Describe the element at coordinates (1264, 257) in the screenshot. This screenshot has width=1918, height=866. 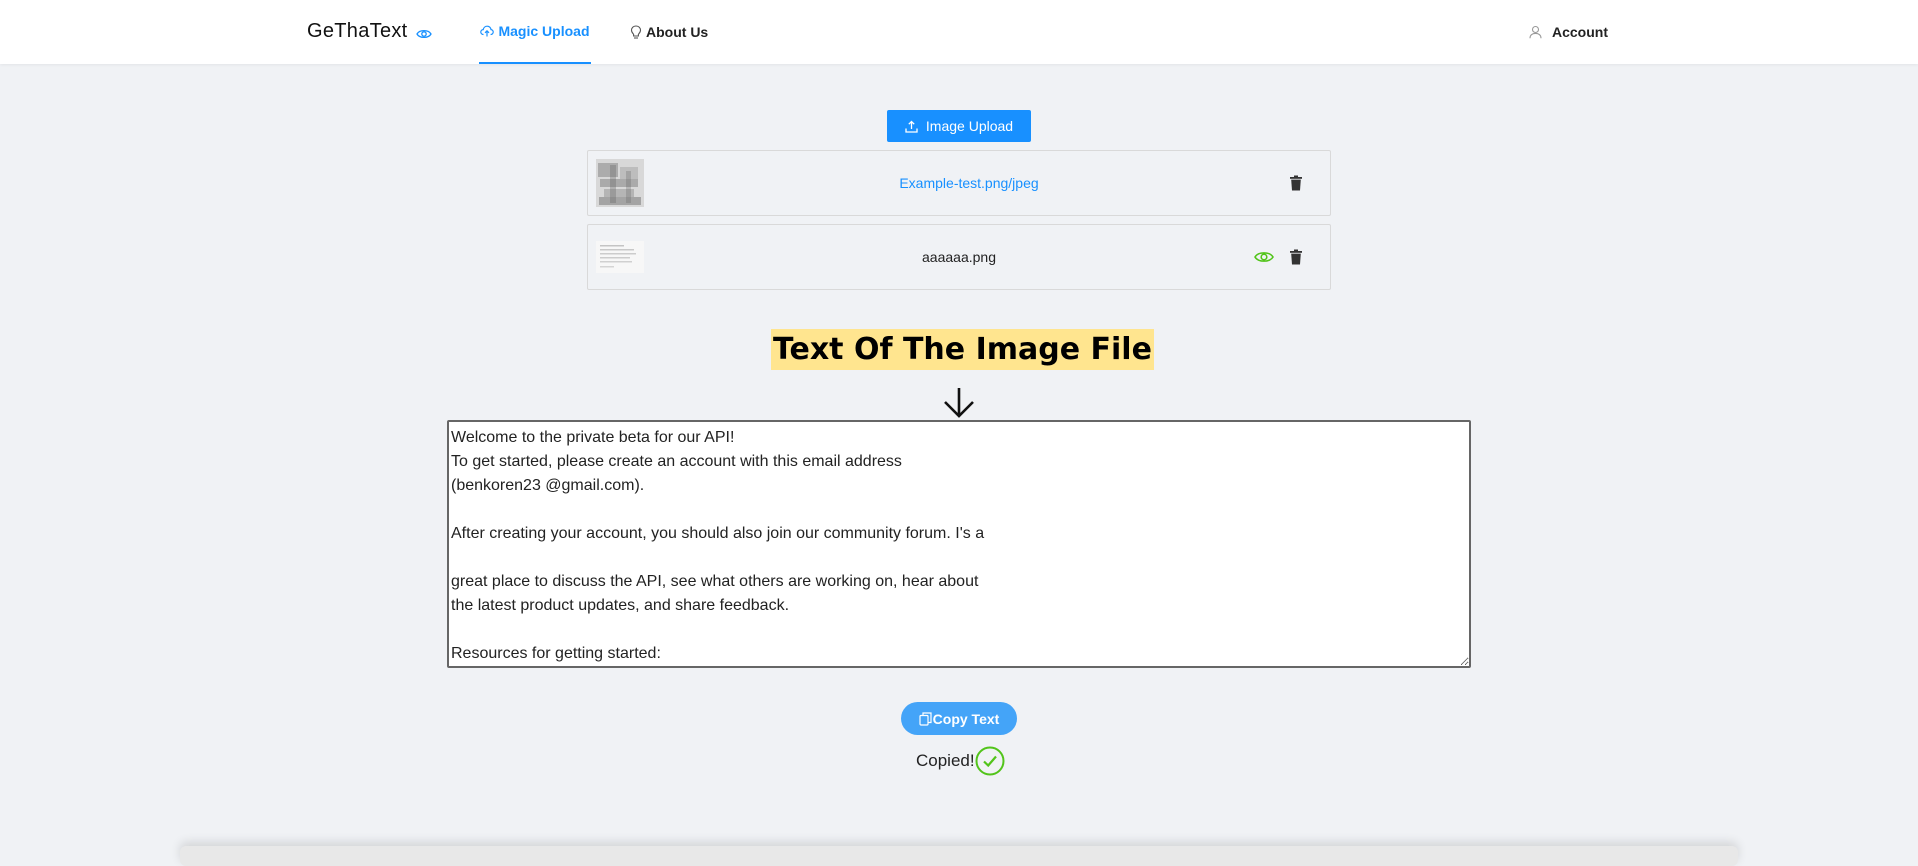
I see `preview-eye-icon` at that location.